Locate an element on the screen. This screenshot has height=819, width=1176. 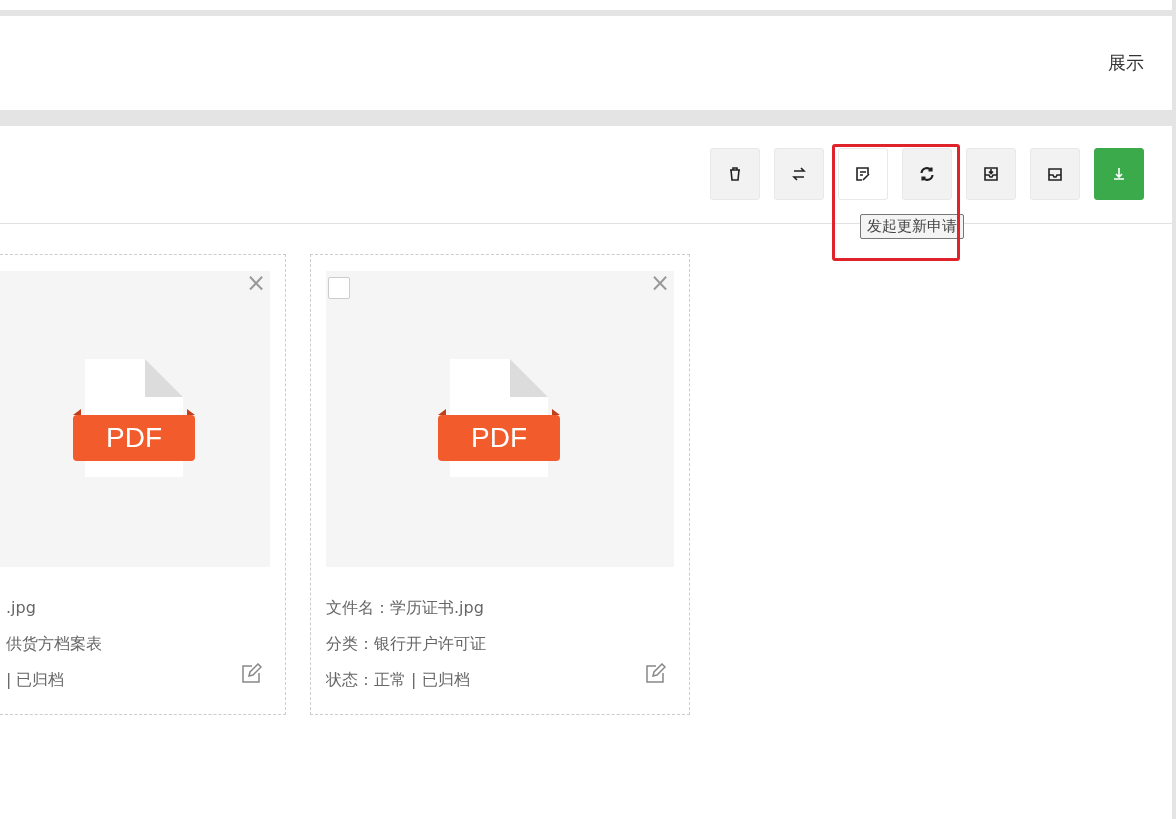
swap-arrows-icon is located at coordinates (799, 174).